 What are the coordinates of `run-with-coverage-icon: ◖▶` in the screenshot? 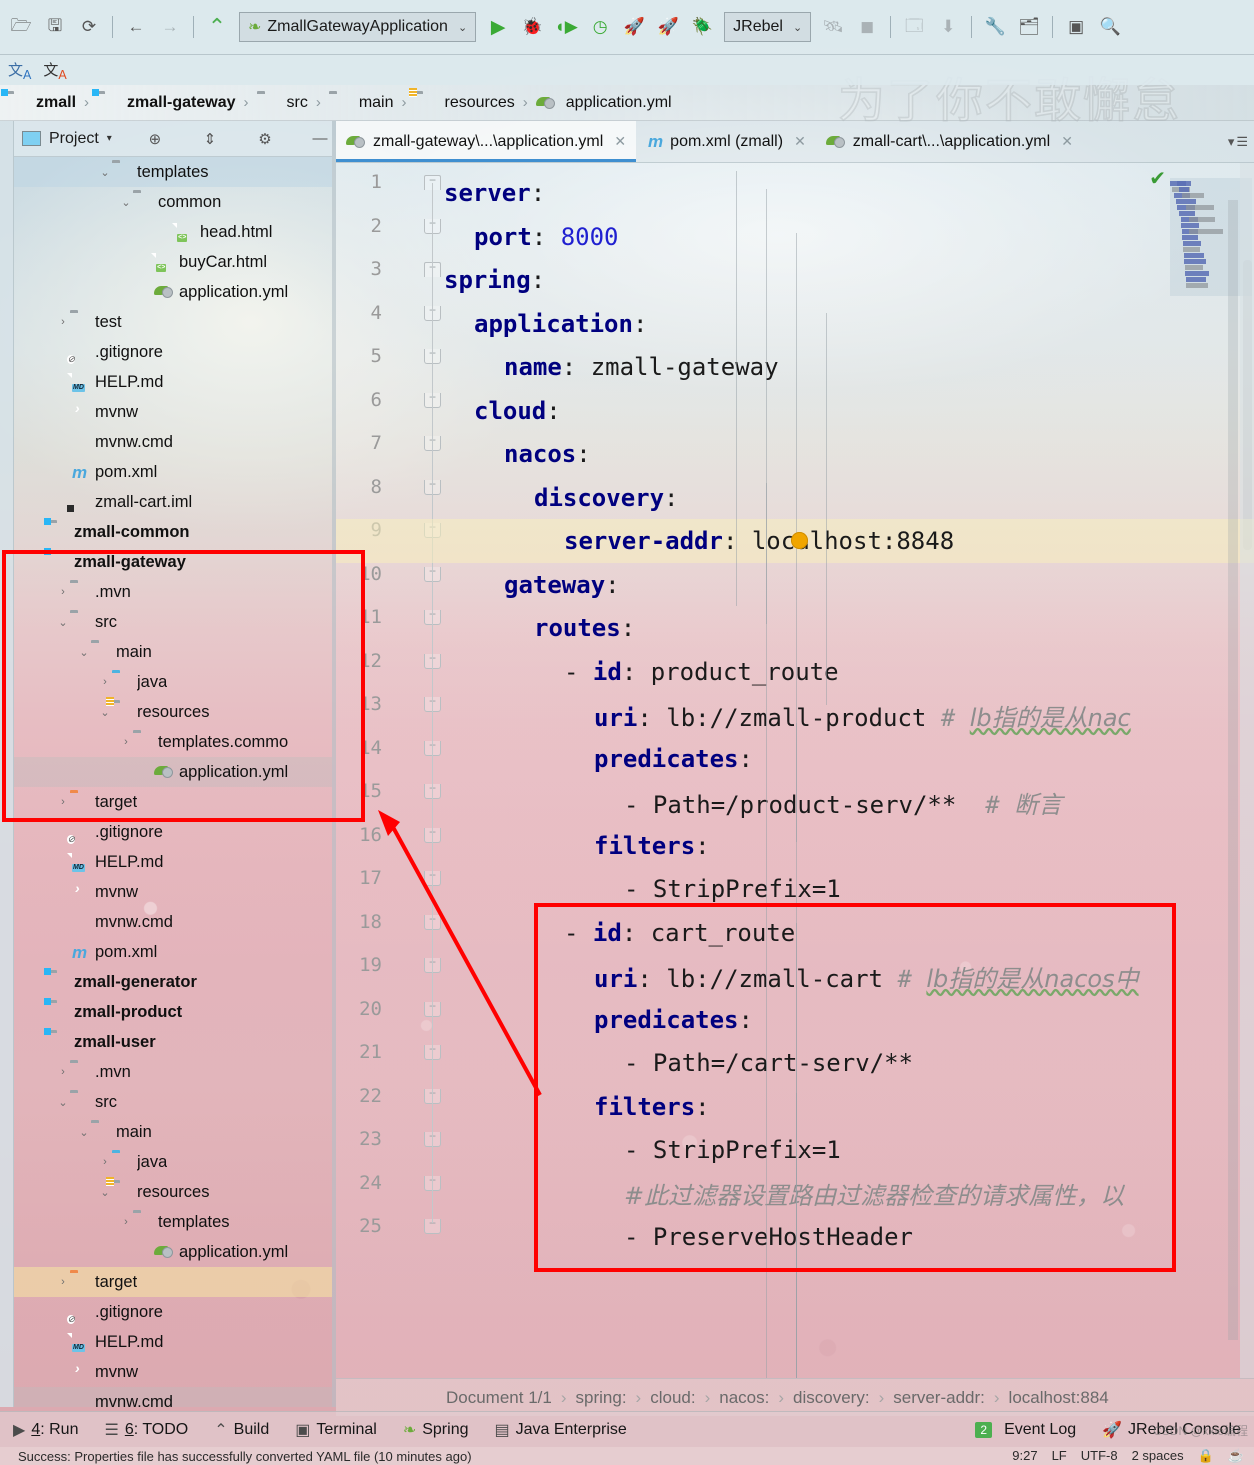 It's located at (566, 27).